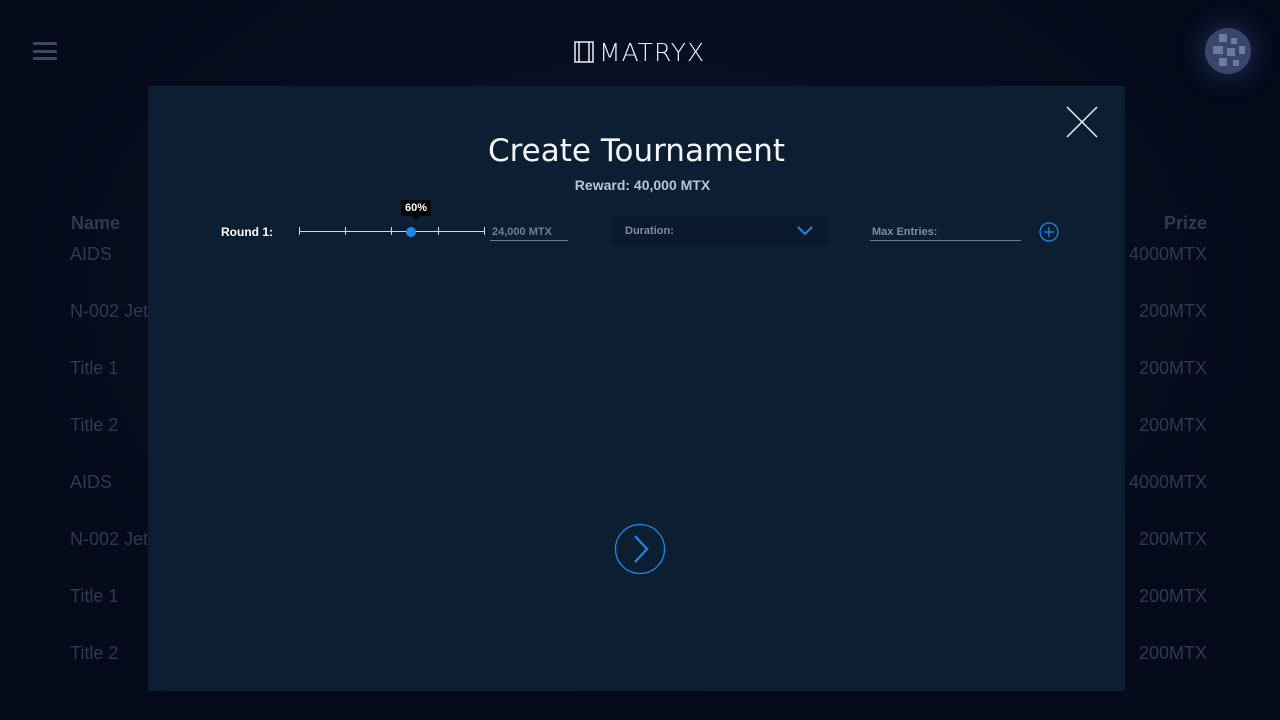 This screenshot has height=720, width=1280. What do you see at coordinates (410, 232) in the screenshot?
I see `slider-thumb` at bounding box center [410, 232].